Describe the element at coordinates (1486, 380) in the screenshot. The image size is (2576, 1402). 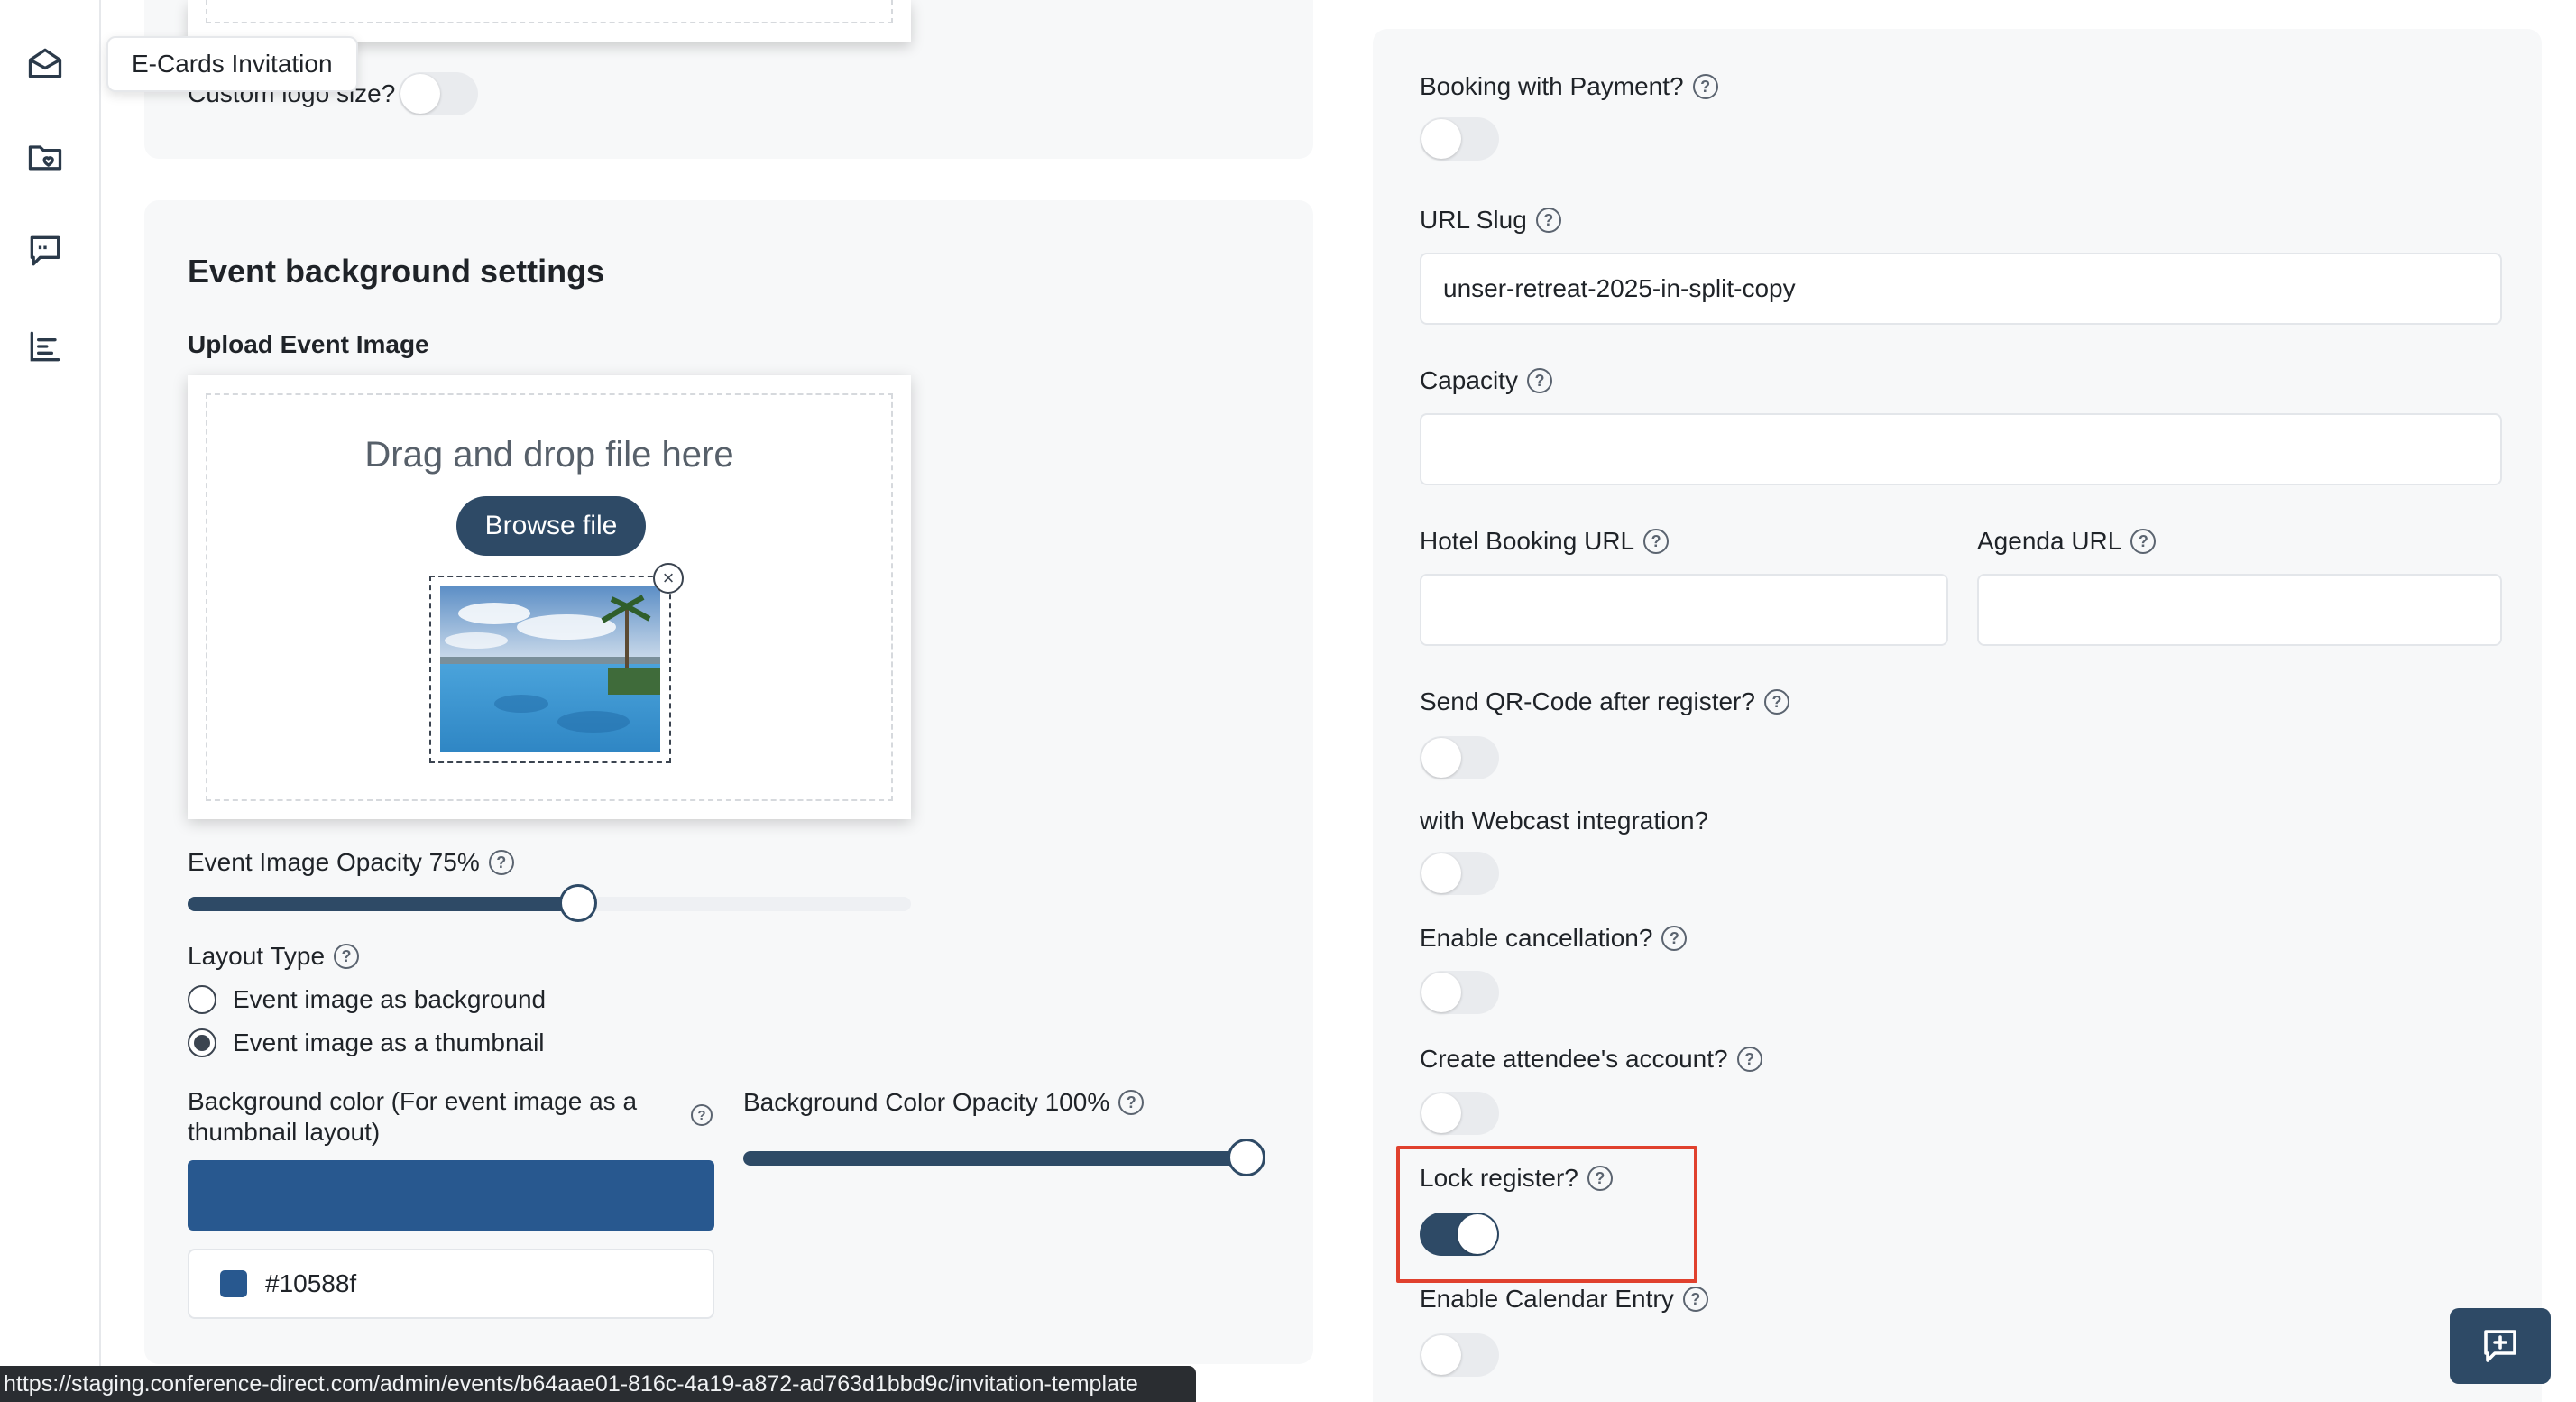
I see `capacity-label: Capacity ?` at that location.